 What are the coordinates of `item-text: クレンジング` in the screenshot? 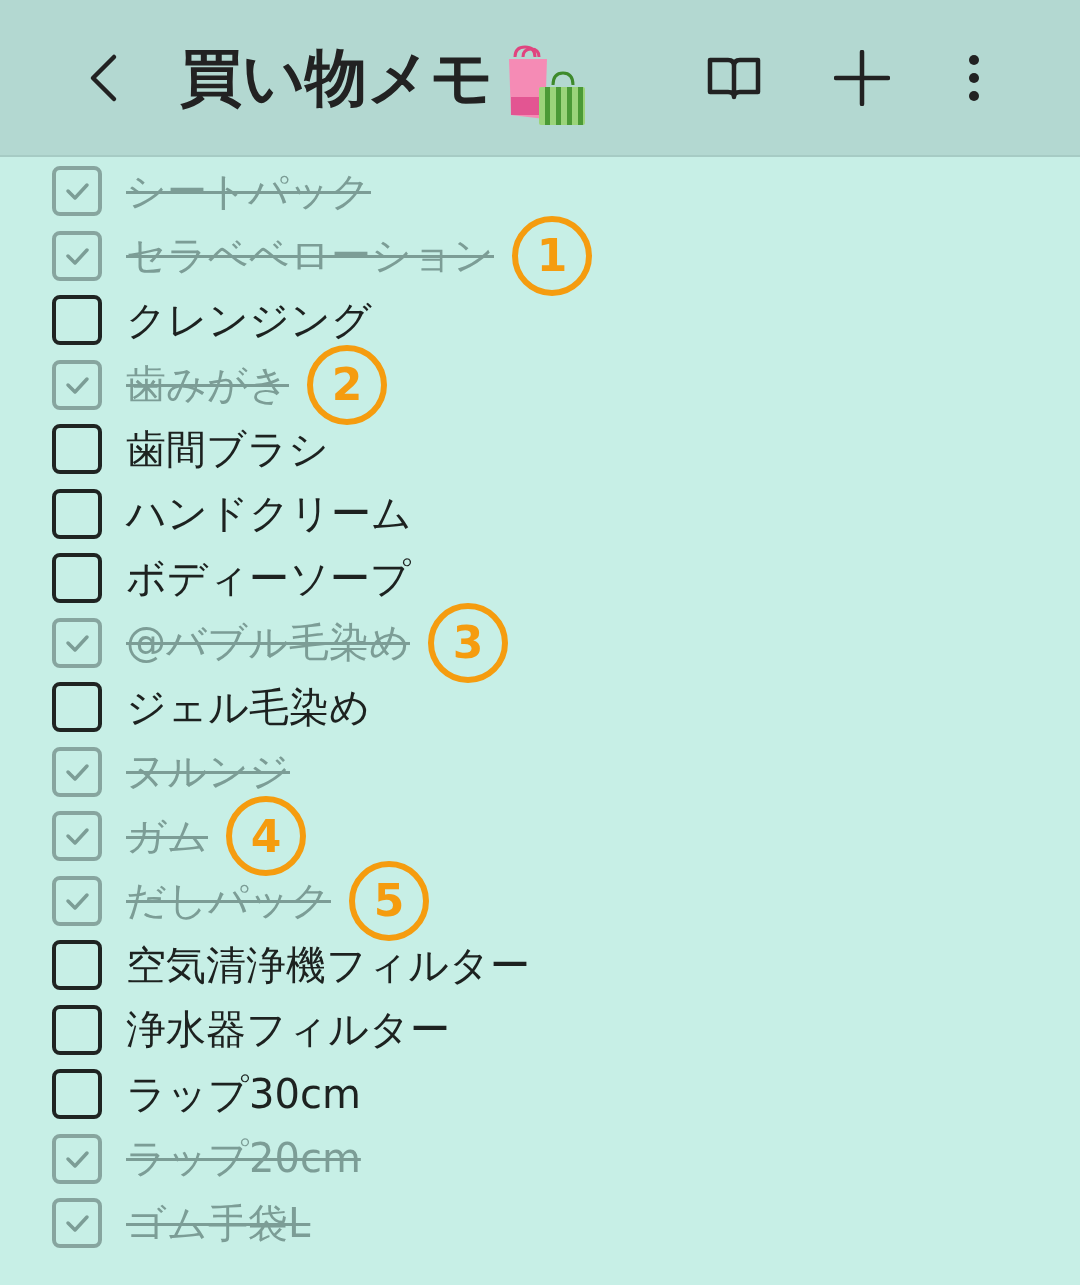 It's located at (249, 320).